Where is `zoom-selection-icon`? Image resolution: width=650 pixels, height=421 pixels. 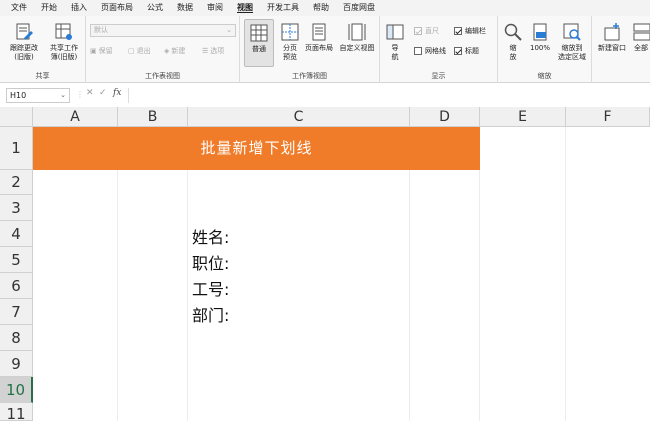
zoom-selection-icon is located at coordinates (572, 32).